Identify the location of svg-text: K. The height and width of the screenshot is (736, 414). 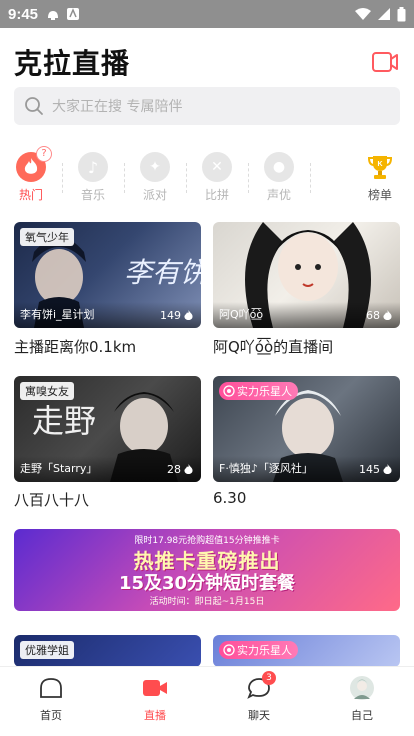
(379, 164).